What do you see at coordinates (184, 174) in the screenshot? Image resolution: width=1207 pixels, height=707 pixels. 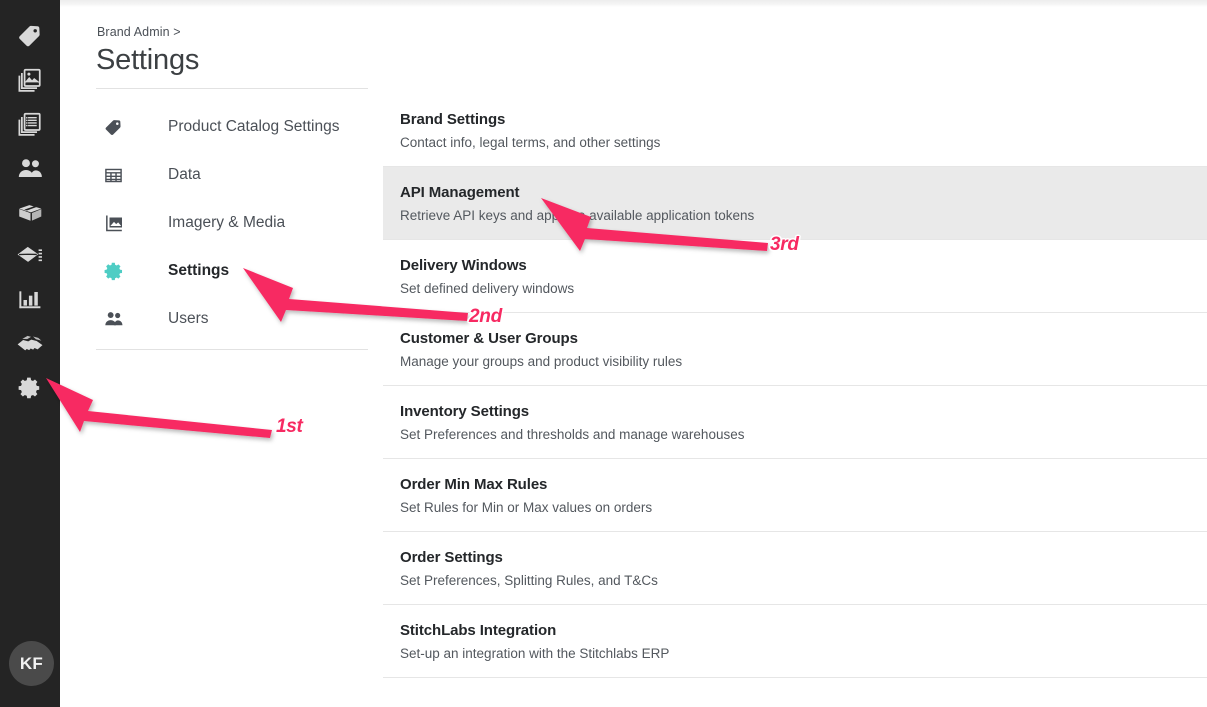 I see `subnav-item-label: Data` at bounding box center [184, 174].